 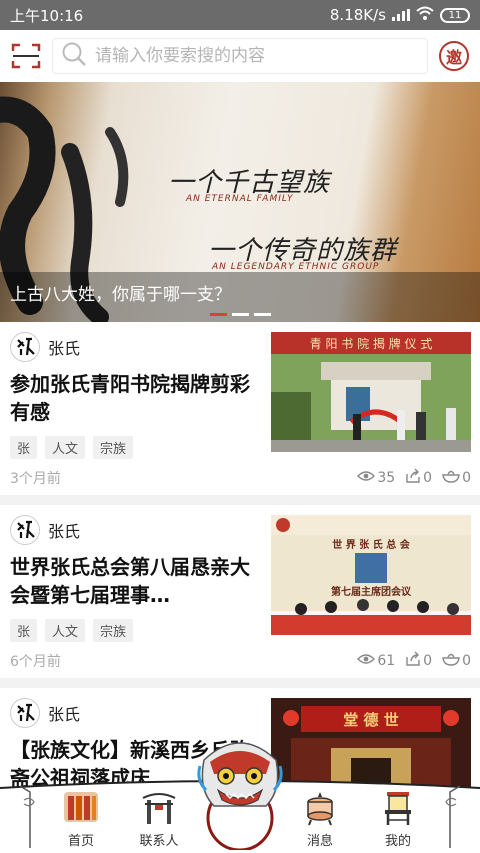 I want to click on gate-icon, so click(x=159, y=807).